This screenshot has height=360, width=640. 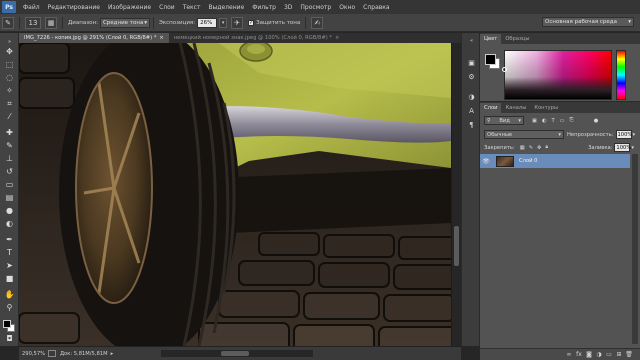 I want to click on collapse-icon: », so click(x=9, y=42).